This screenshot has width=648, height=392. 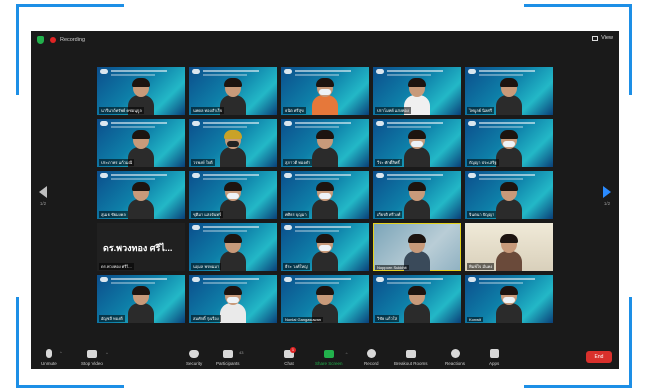 What do you see at coordinates (509, 299) in the screenshot?
I see `participant-tile: Konwit` at bounding box center [509, 299].